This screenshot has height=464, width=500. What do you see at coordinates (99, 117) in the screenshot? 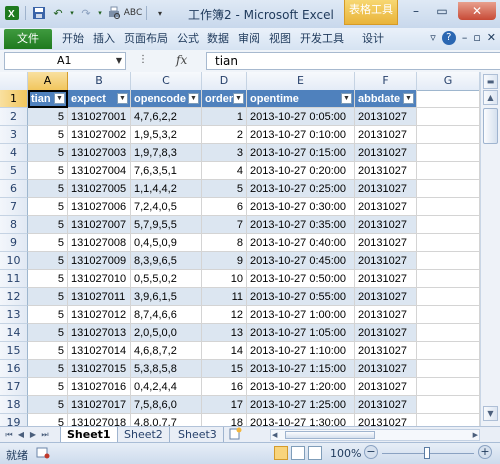
I see `cell: 131027001` at bounding box center [99, 117].